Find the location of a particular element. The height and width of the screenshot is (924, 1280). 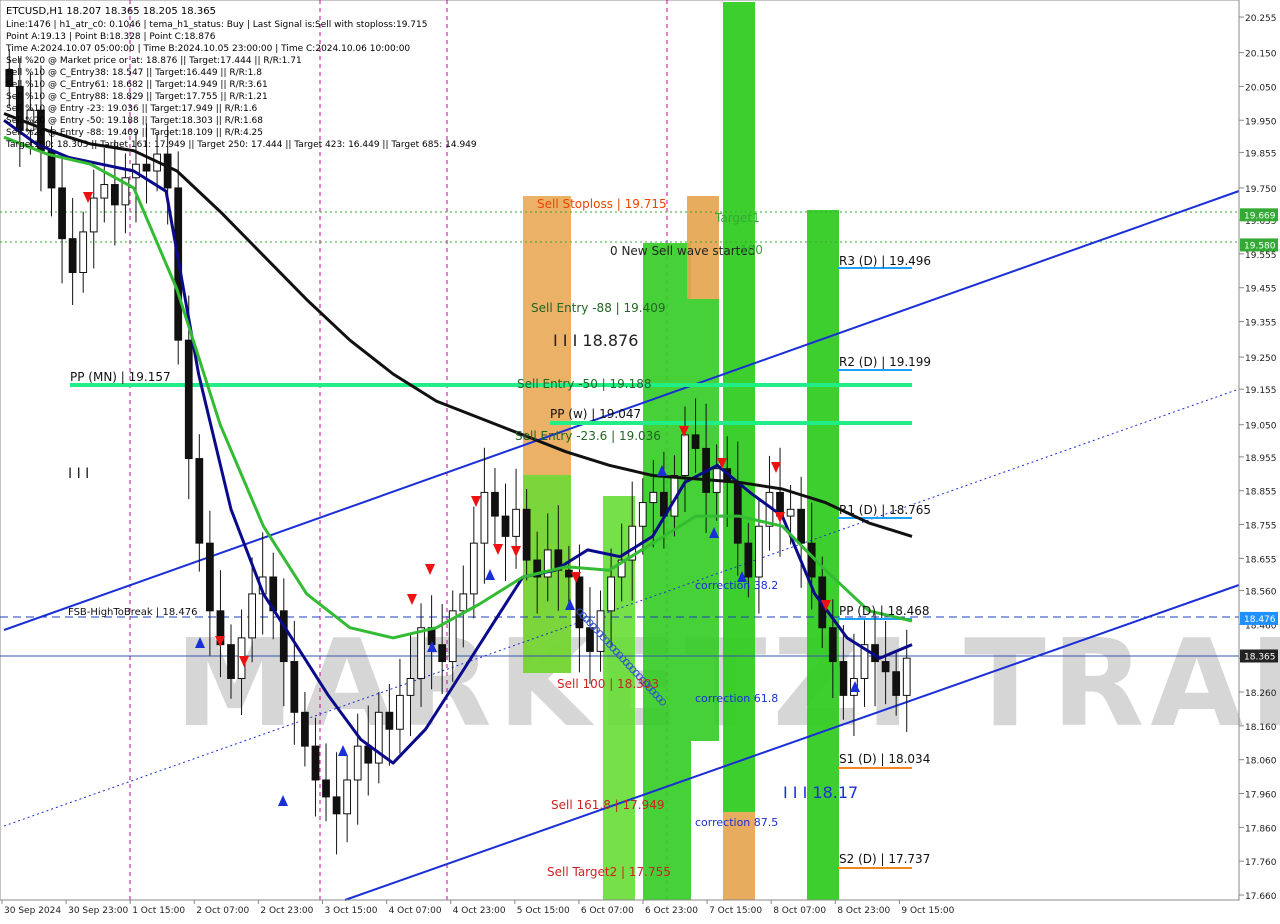

price-tick-label: 18.855 is located at coordinates (1261, 493).